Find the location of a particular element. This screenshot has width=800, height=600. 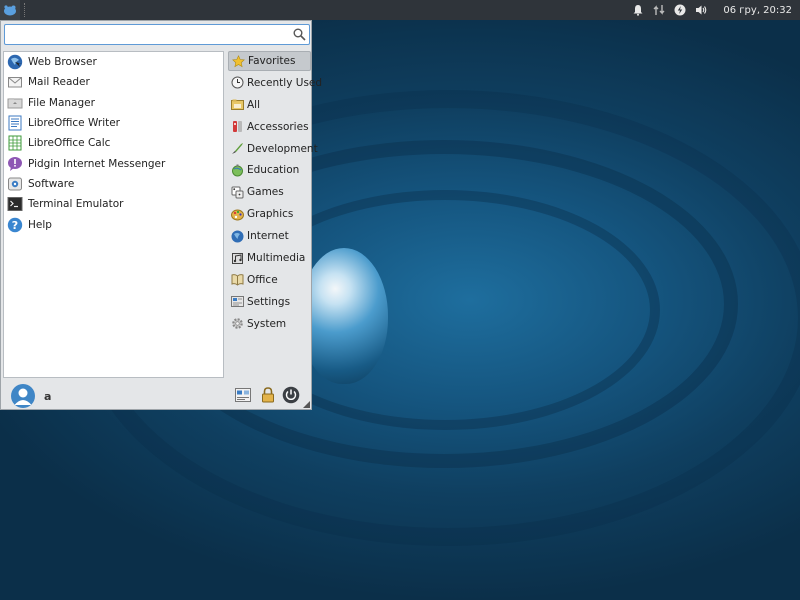

category-label: Internet is located at coordinates (268, 236).